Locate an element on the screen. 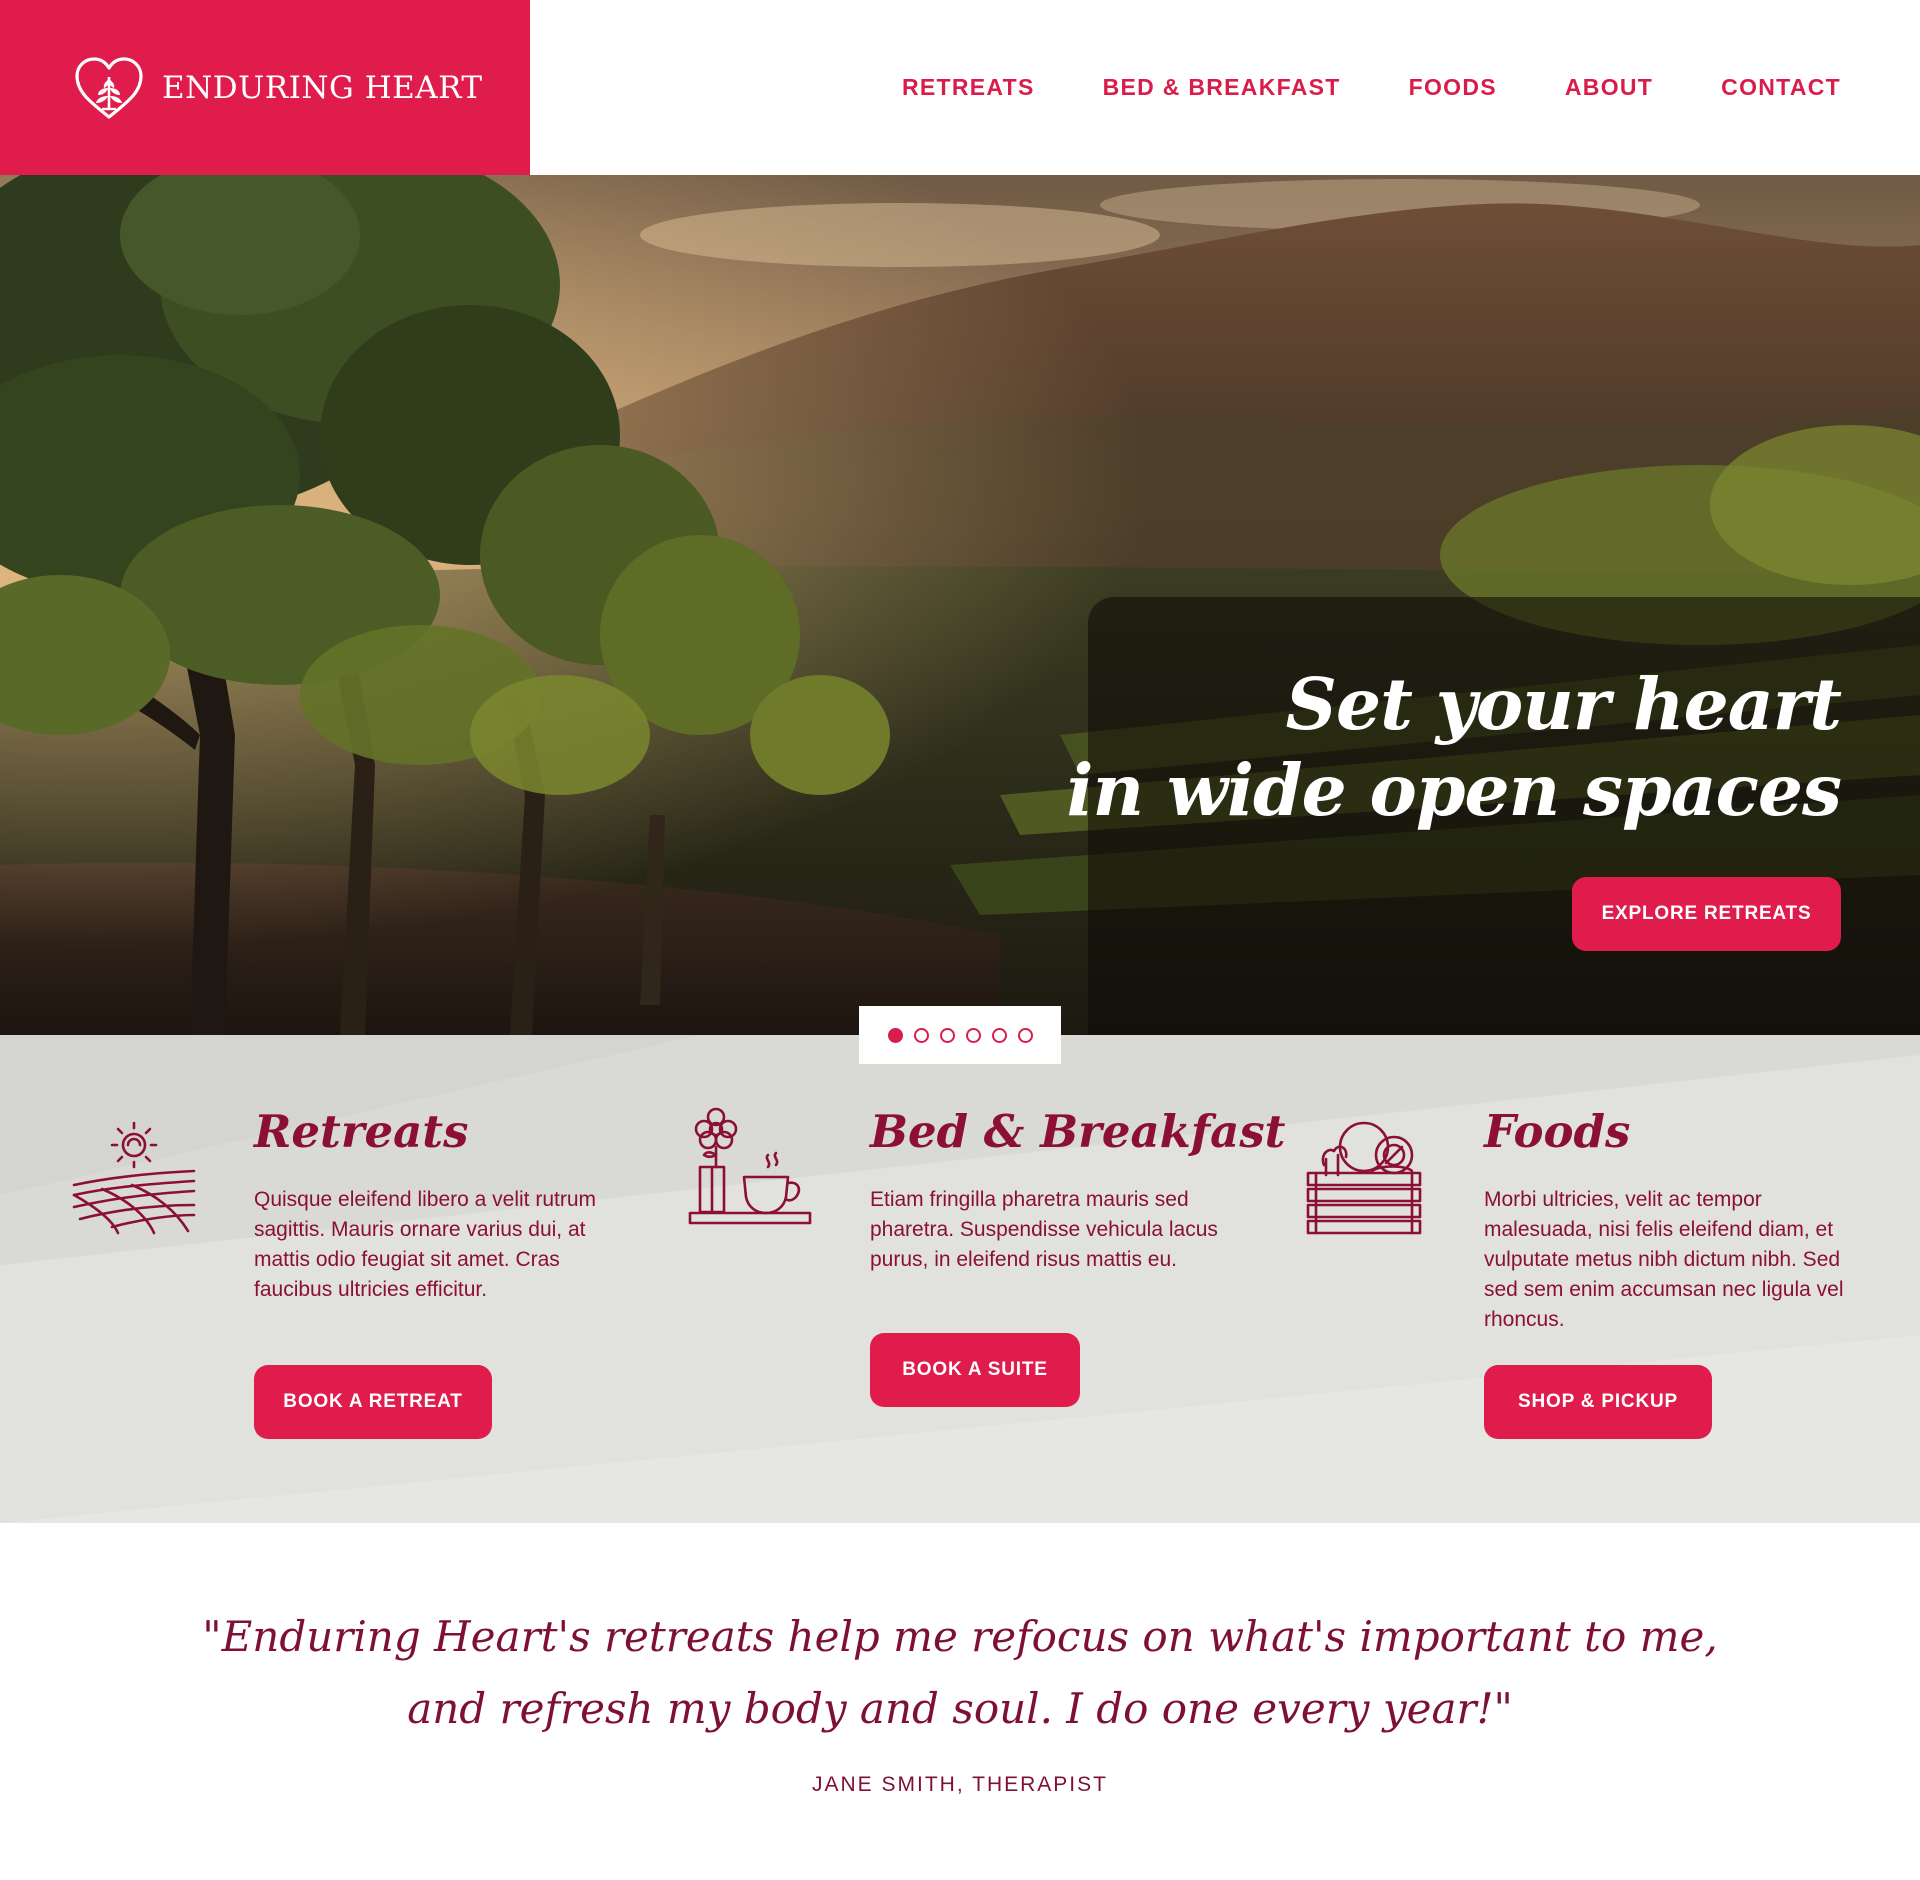 The width and height of the screenshot is (1920, 1880). book-suite-button: BOOK A SUITE is located at coordinates (975, 1370).